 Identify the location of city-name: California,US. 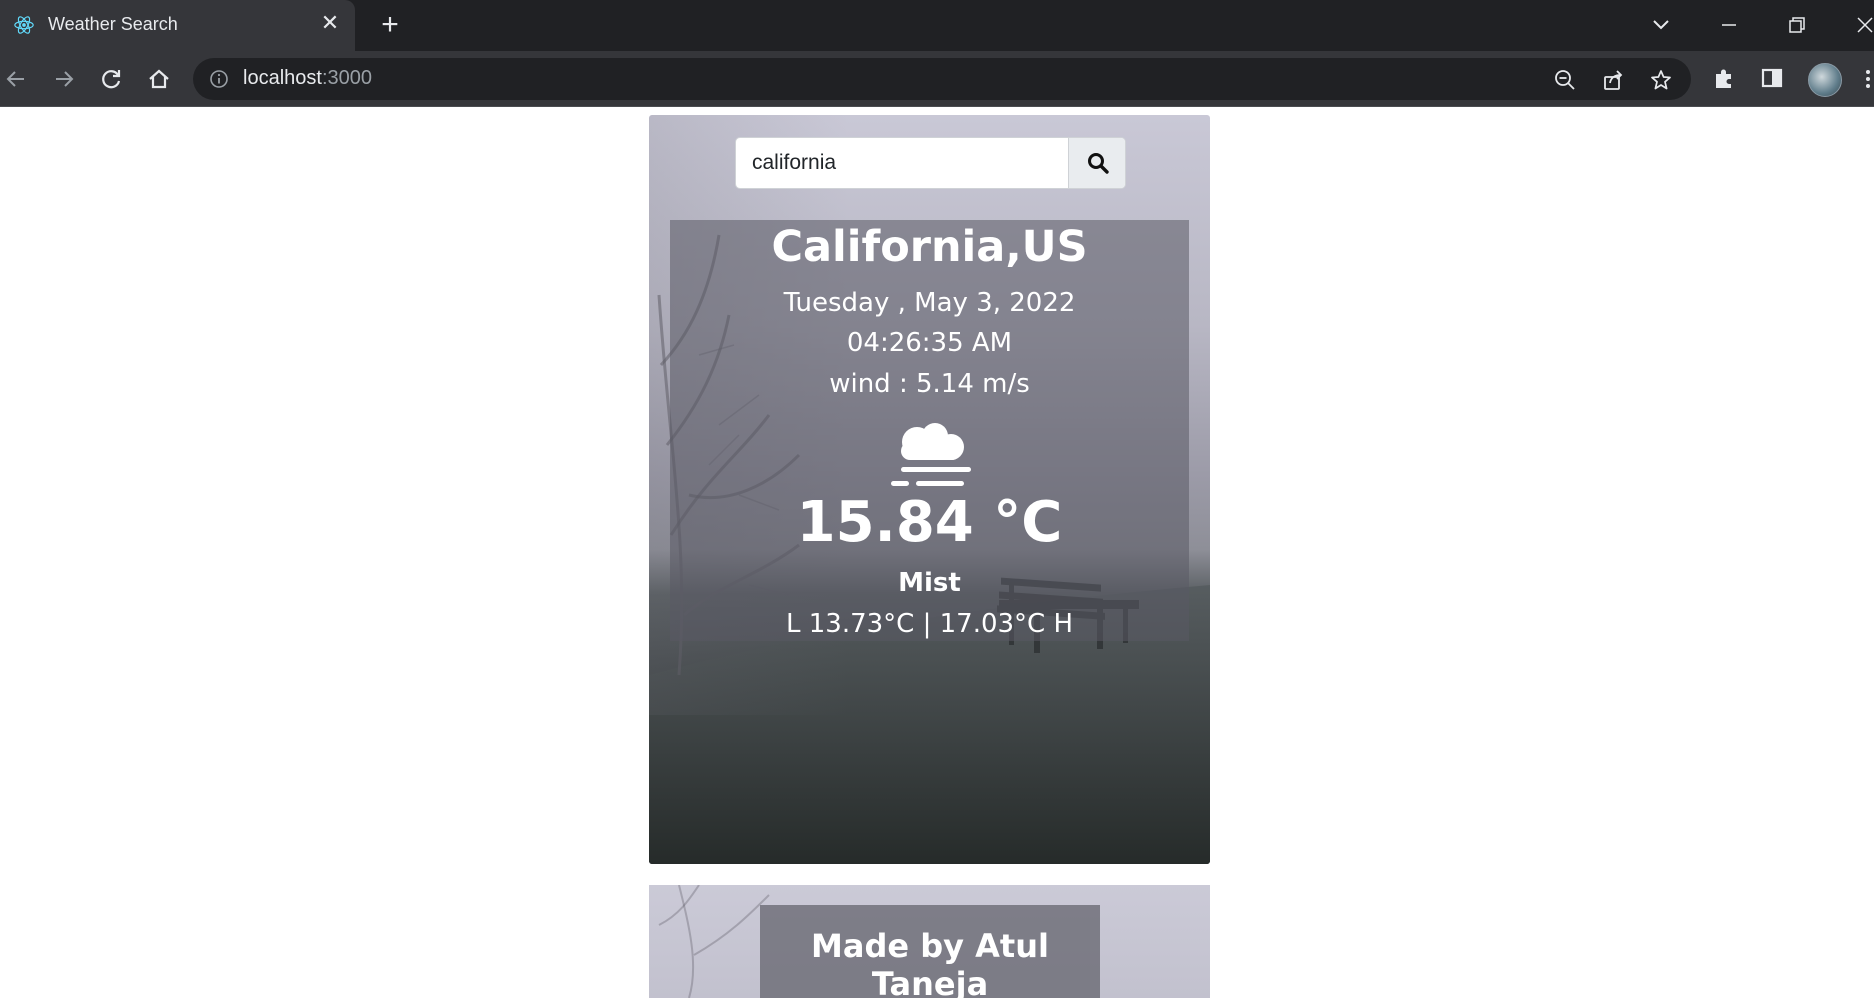
(929, 247).